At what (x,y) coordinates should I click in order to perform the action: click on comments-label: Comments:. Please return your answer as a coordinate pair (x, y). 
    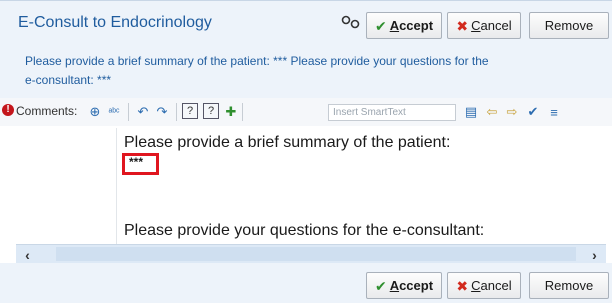
    Looking at the image, I should click on (47, 111).